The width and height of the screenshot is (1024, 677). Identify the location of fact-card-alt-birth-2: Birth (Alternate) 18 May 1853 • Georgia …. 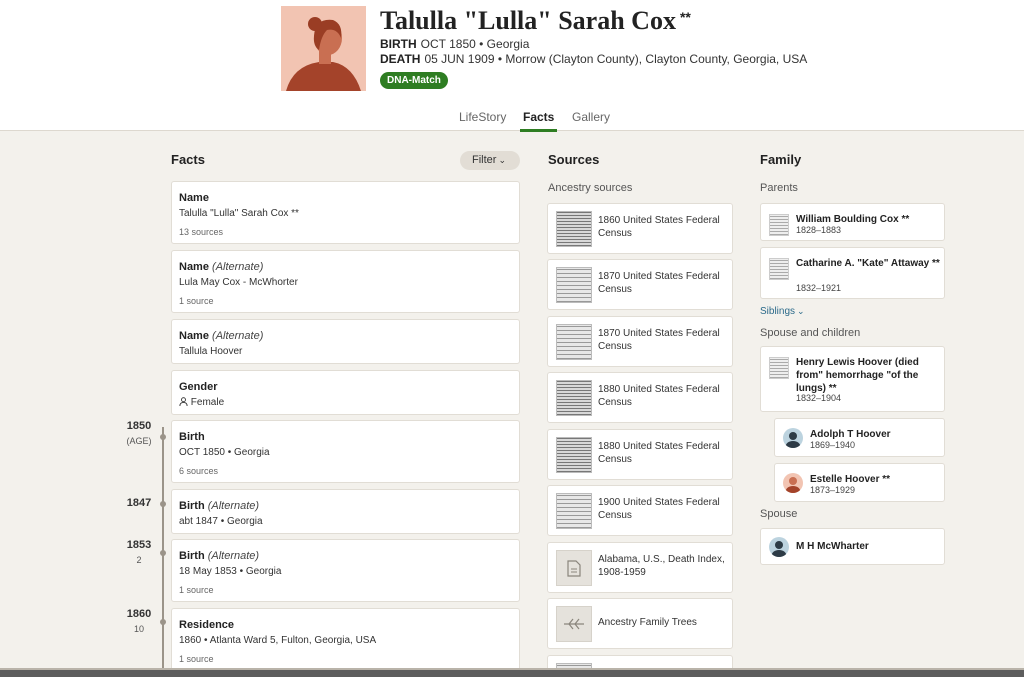
(345, 570).